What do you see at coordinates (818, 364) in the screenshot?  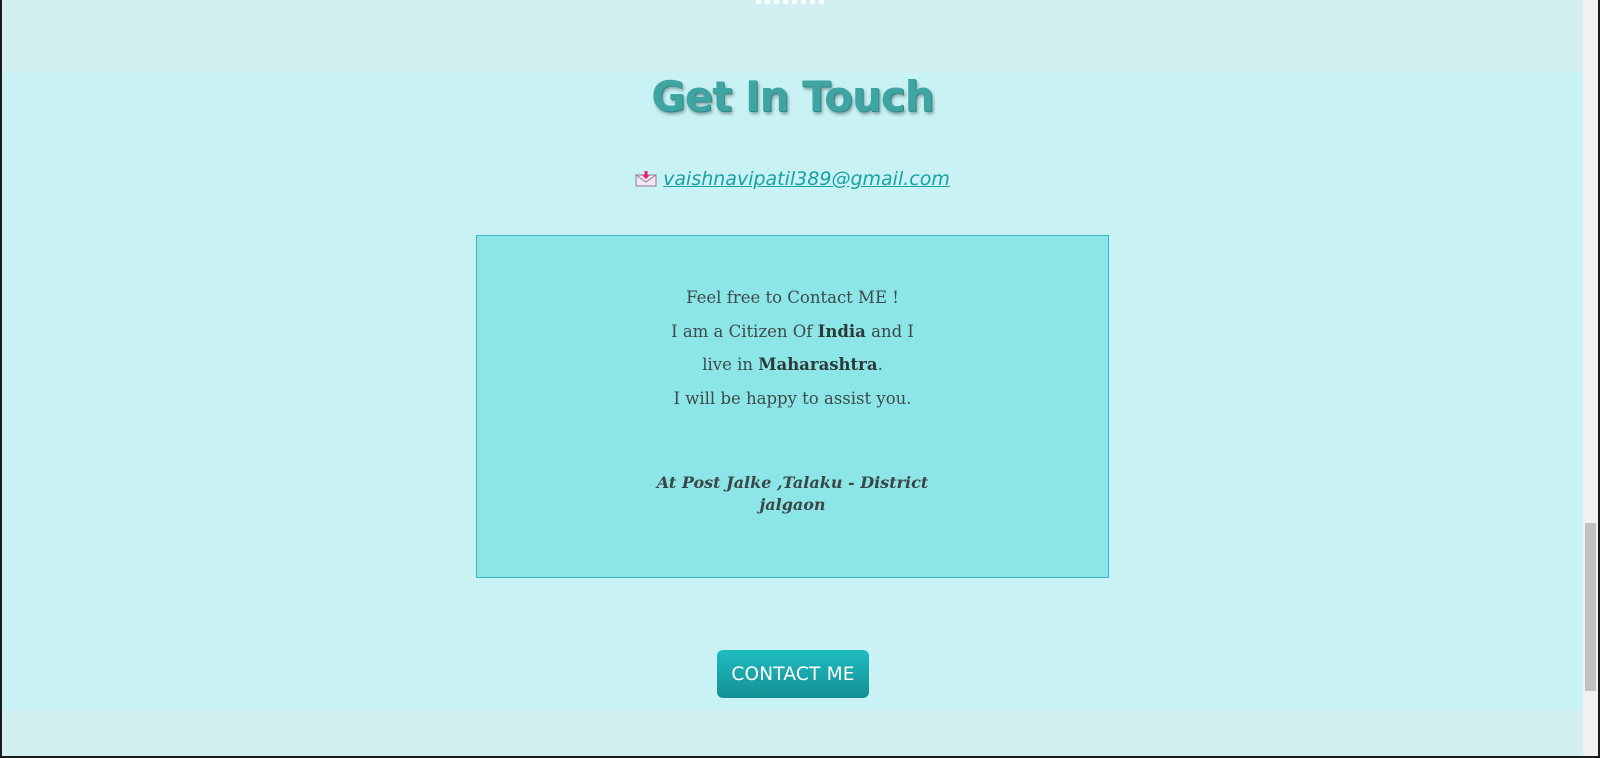 I see `state-name: Maharashtra` at bounding box center [818, 364].